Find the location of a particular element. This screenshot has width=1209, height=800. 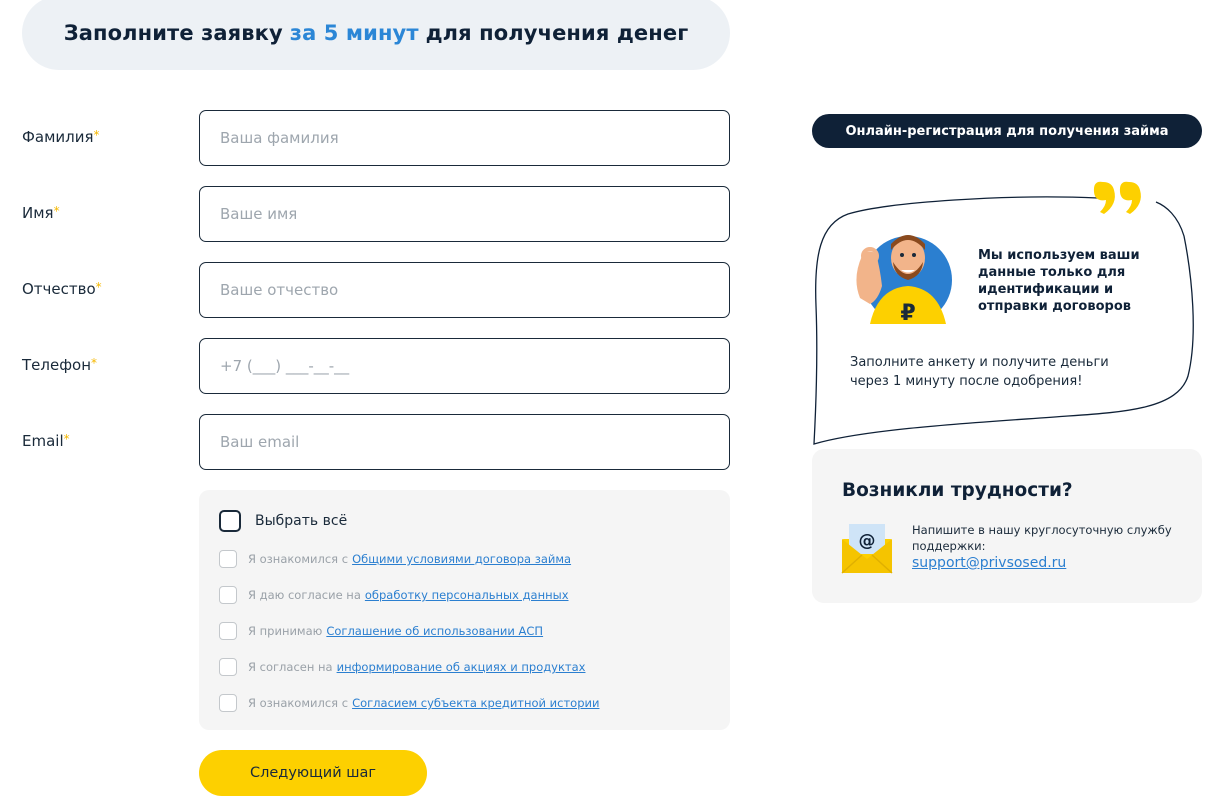

select-all-label: Выбрать всё is located at coordinates (301, 521).